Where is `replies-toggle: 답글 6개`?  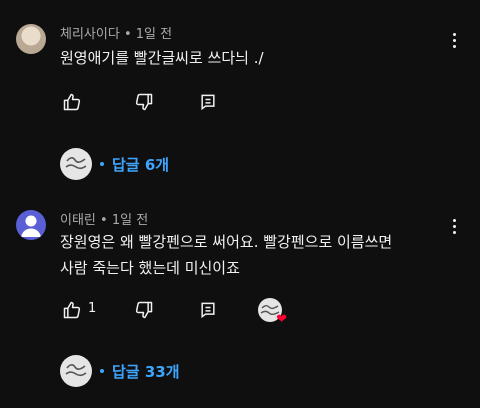
replies-toggle: 답글 6개 is located at coordinates (114, 164).